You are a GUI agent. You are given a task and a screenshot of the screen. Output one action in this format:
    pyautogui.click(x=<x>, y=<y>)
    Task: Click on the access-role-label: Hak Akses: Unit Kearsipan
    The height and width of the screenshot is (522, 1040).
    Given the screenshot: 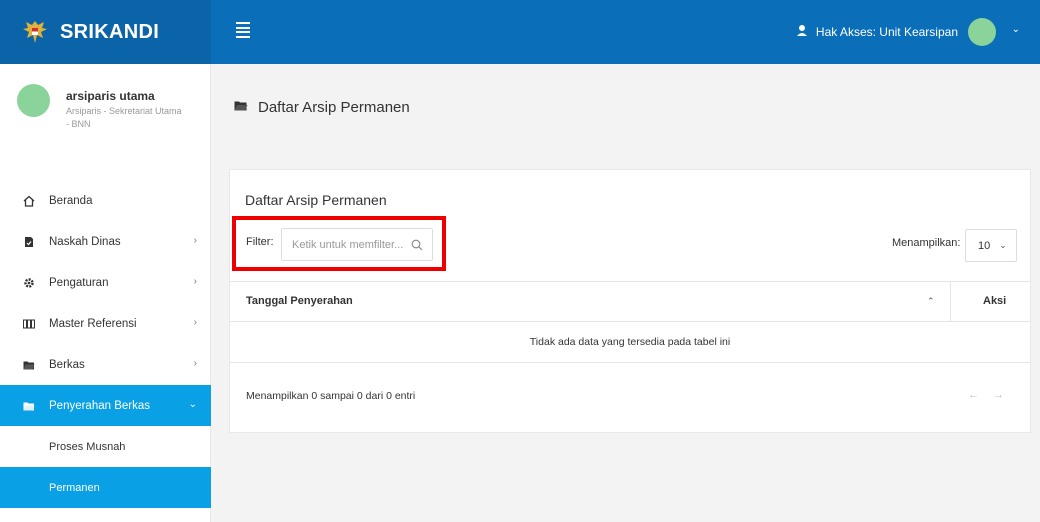 What is the action you would take?
    pyautogui.click(x=886, y=32)
    